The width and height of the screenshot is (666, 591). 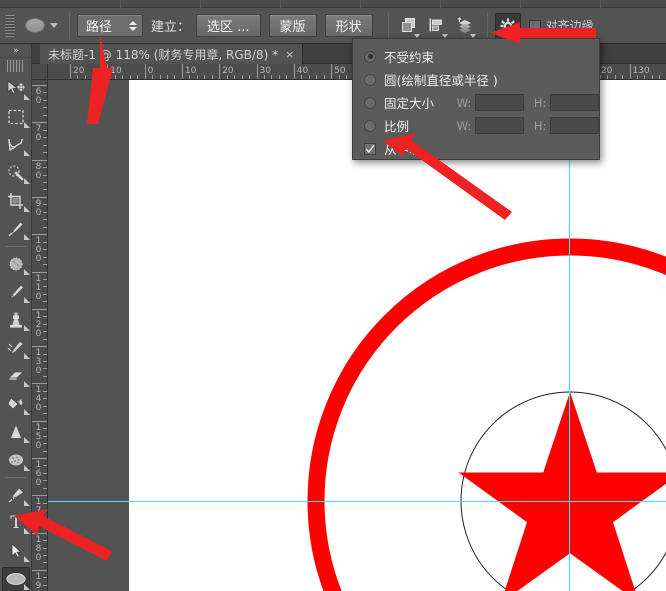 I want to click on ruler-label: 20, so click(x=79, y=71).